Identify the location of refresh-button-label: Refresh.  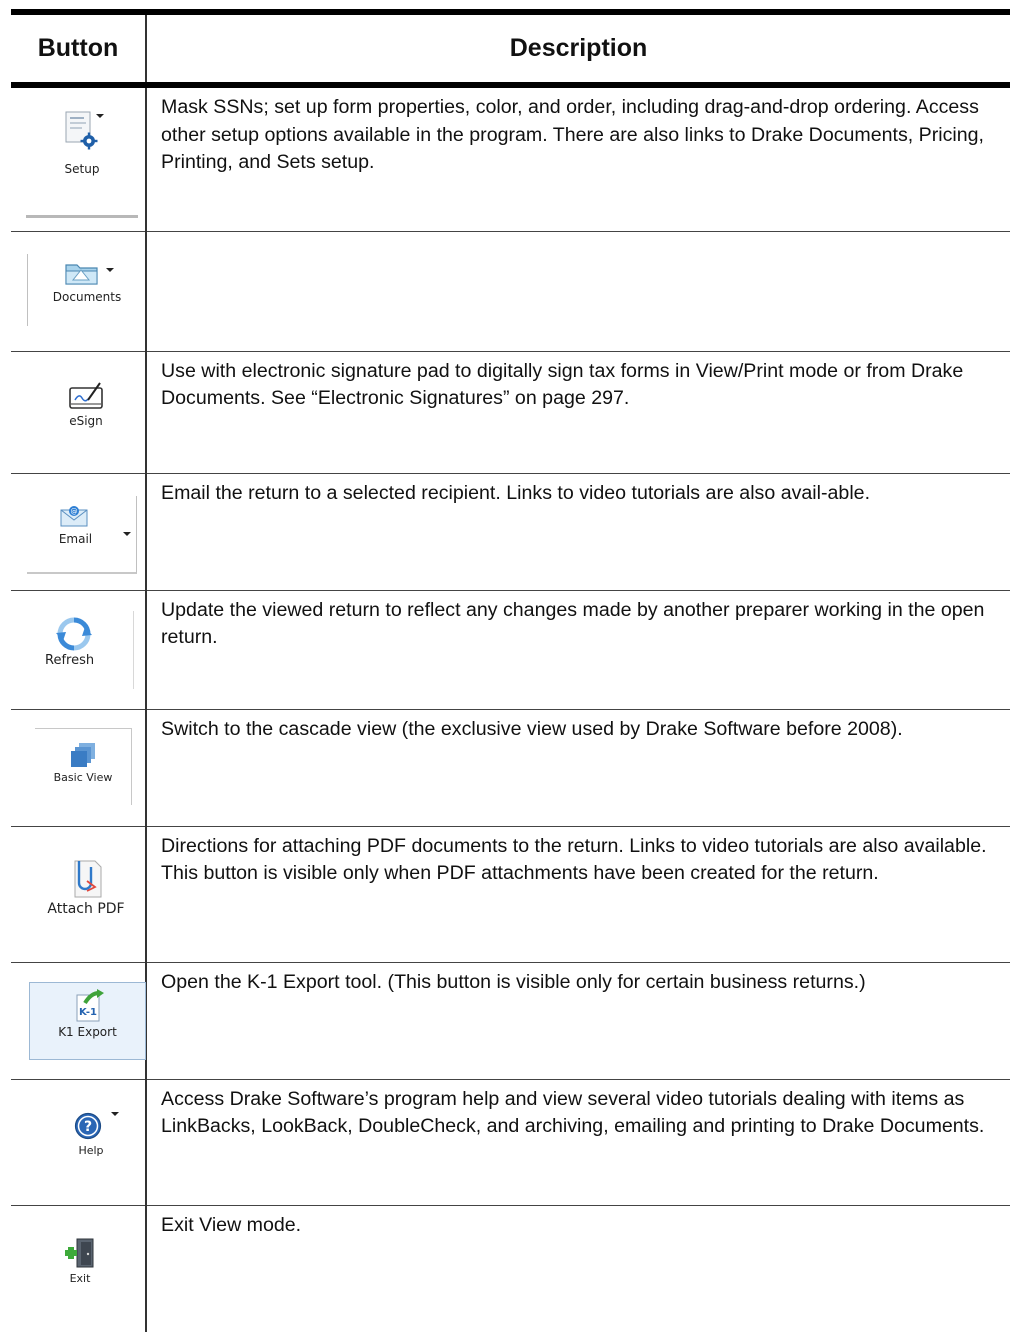
(70, 660).